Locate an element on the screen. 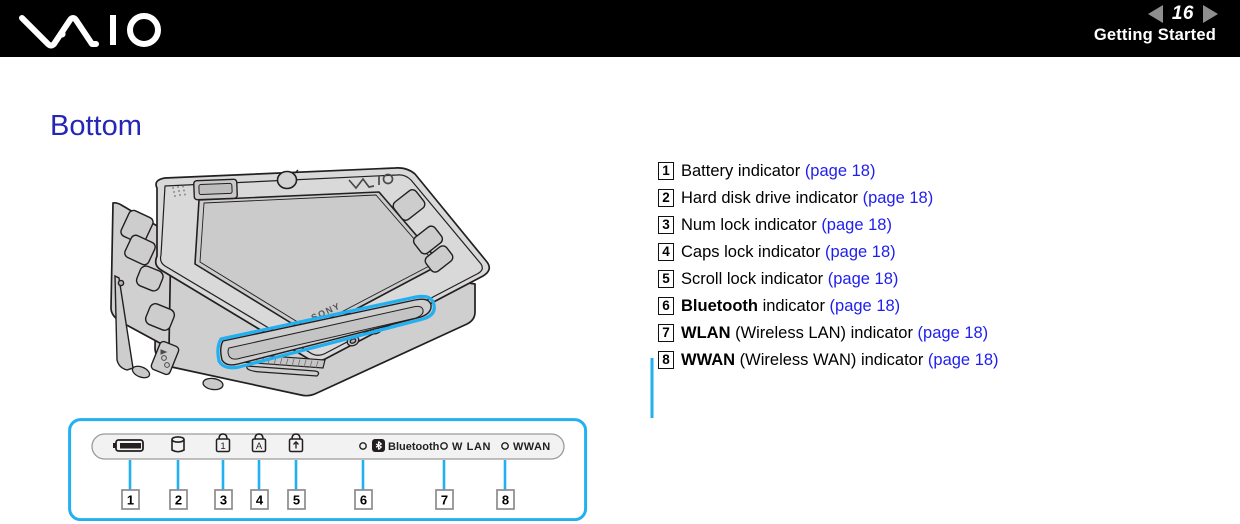 The width and height of the screenshot is (1240, 524). page-header: 16 Getting Started is located at coordinates (620, 28).